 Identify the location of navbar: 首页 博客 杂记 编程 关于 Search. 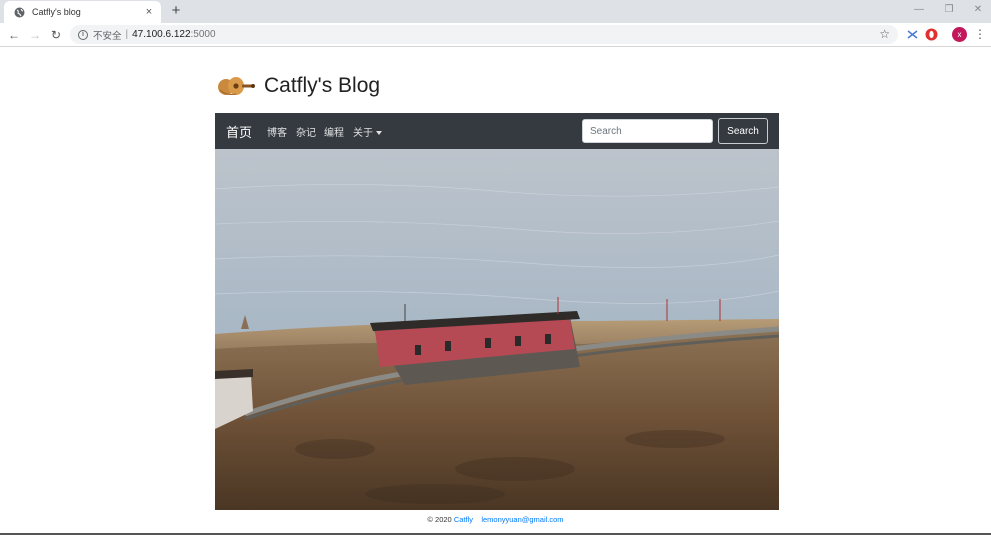
(497, 131).